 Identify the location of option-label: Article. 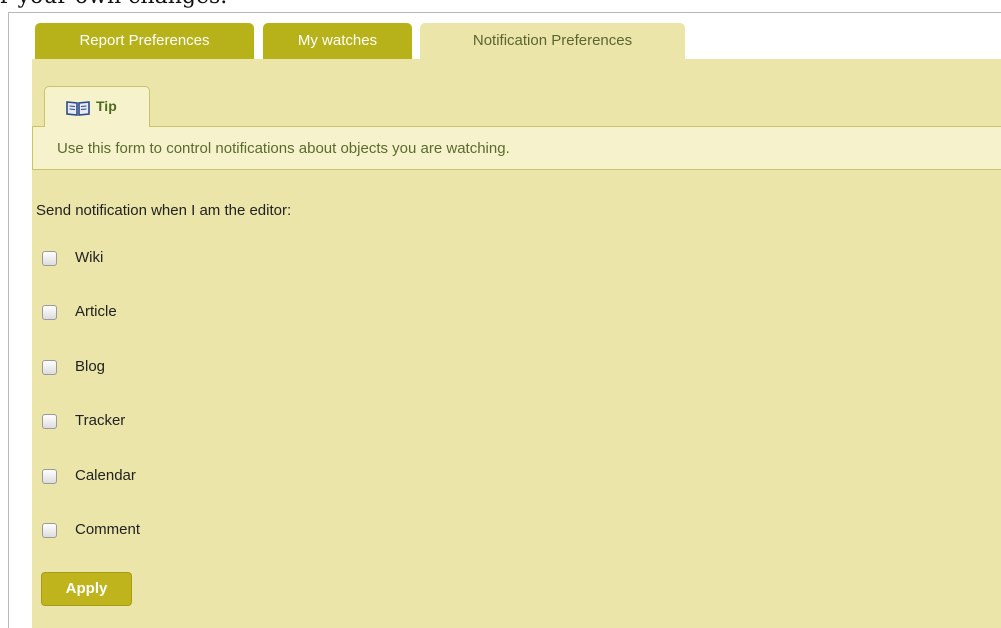
(96, 311).